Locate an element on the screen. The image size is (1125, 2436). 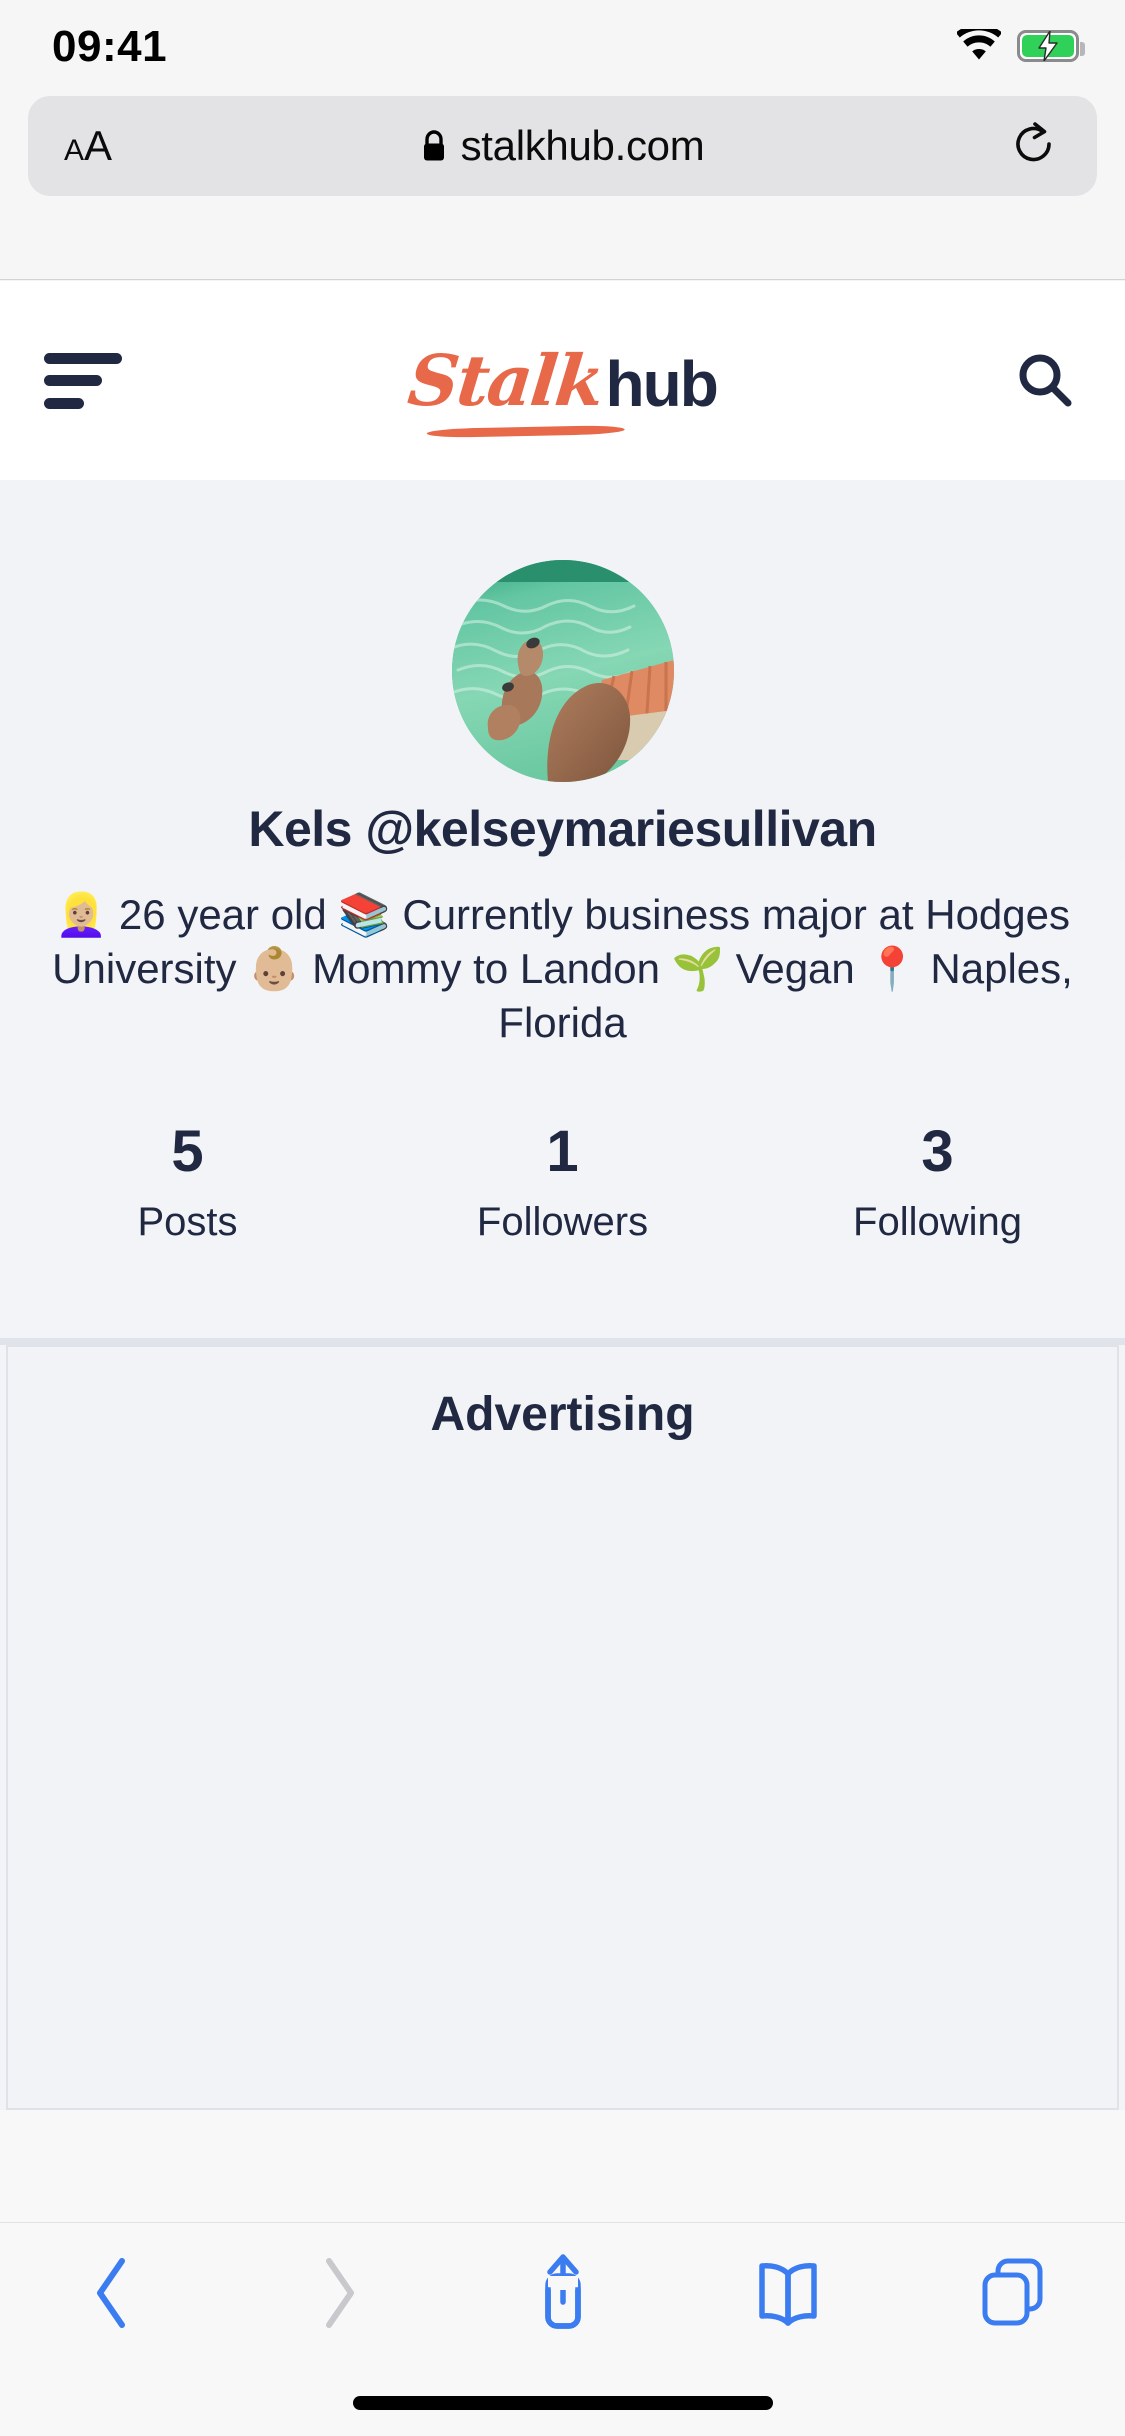
status-bar-time: 09:41 is located at coordinates (110, 46).